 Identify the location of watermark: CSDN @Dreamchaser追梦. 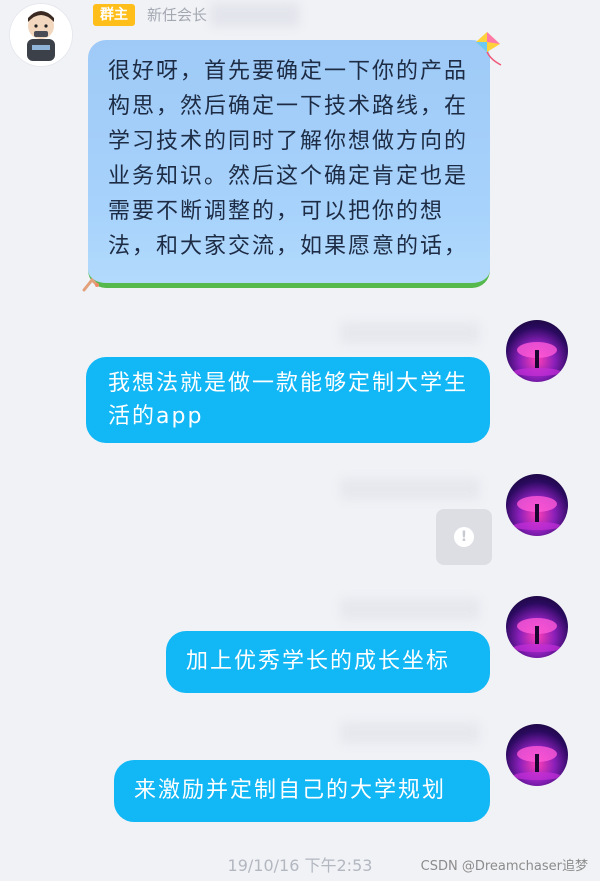
(504, 866).